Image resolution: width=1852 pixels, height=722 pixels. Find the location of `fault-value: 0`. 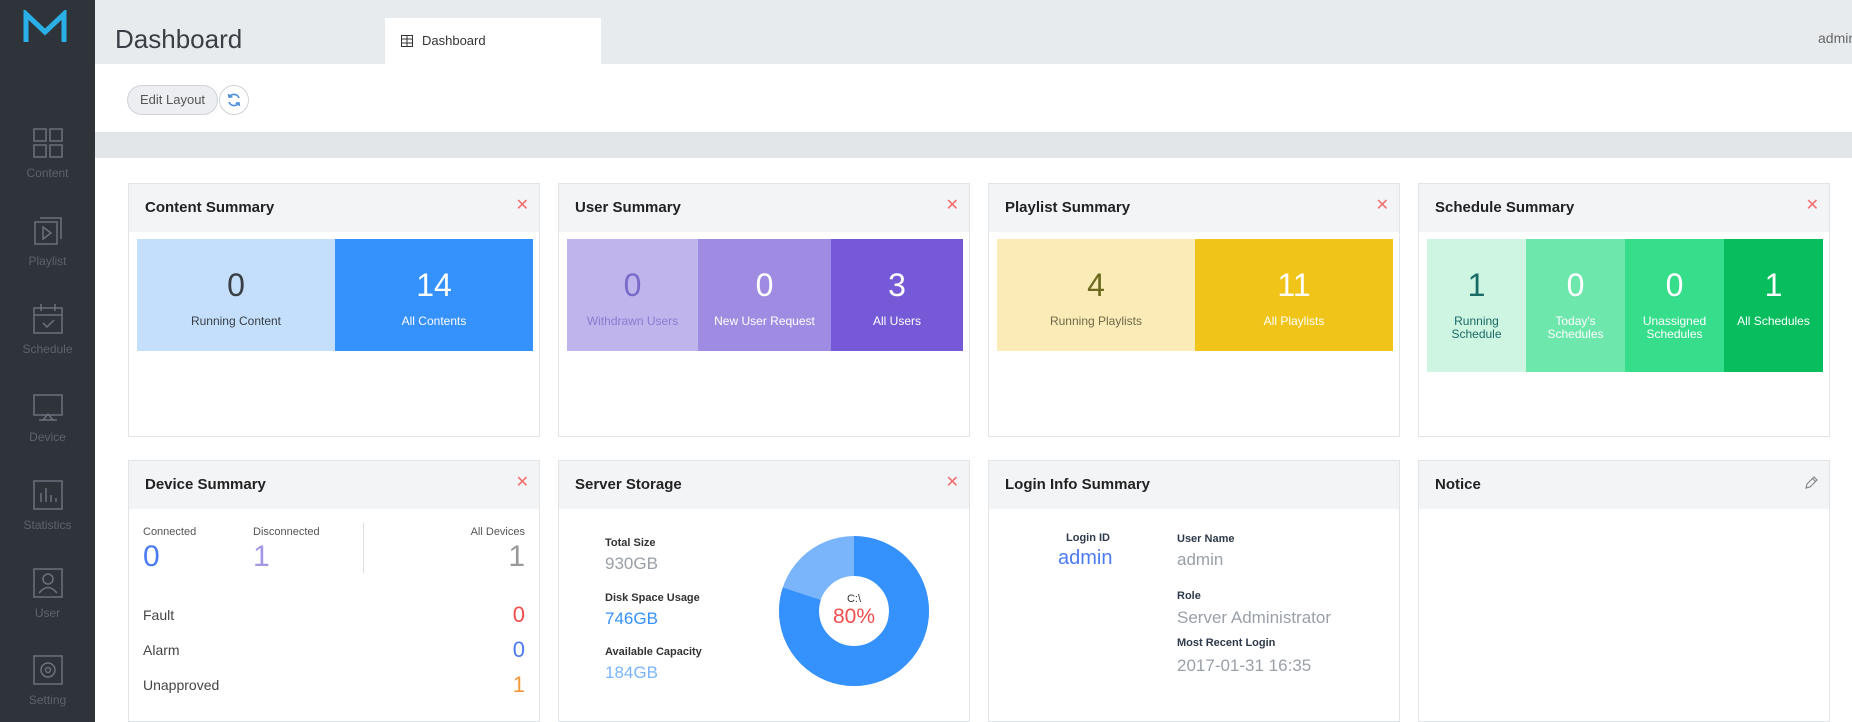

fault-value: 0 is located at coordinates (519, 615).